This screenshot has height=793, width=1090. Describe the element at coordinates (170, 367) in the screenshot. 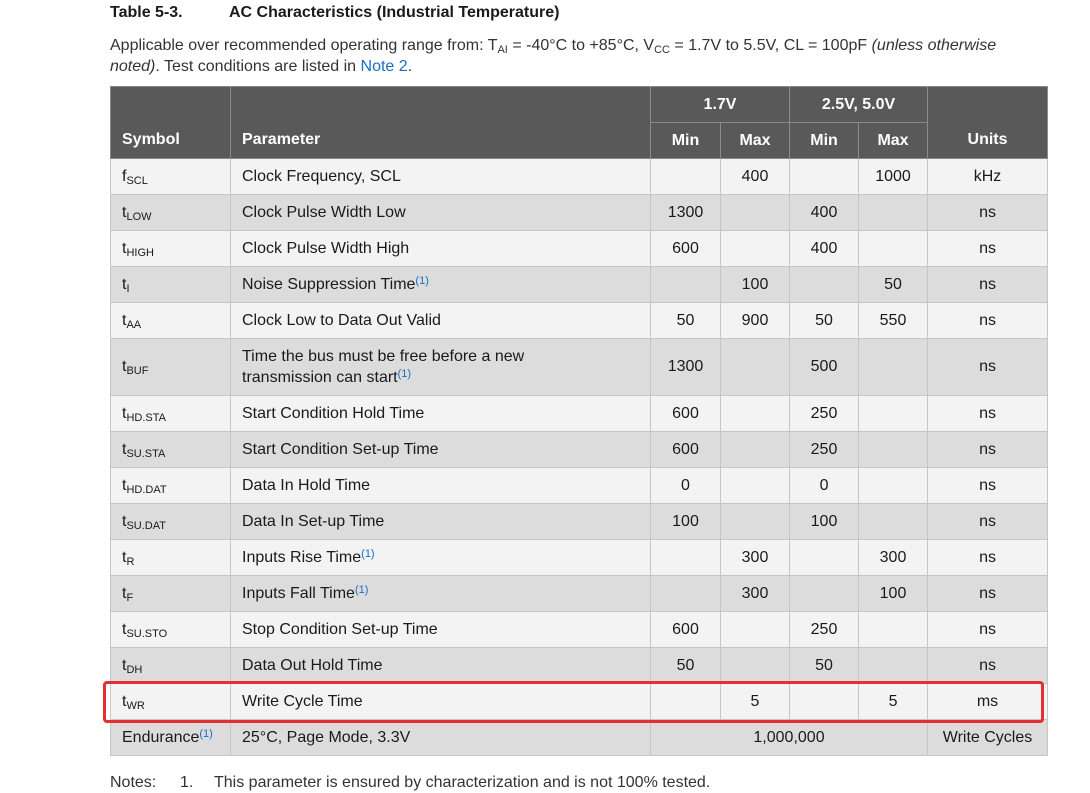

I see `symbol-cell: tBUF` at that location.